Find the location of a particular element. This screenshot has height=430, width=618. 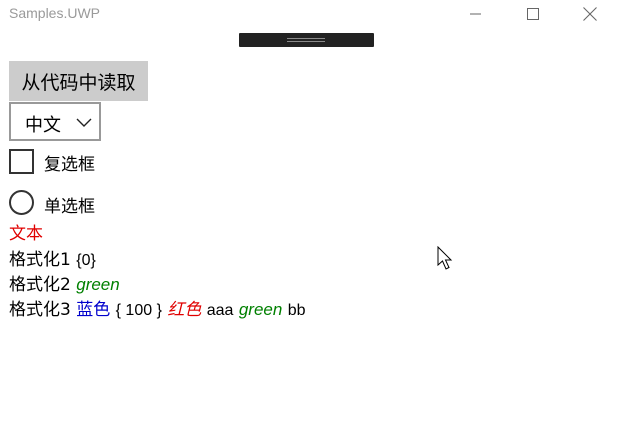

debug-toolbar-grip is located at coordinates (306, 40).